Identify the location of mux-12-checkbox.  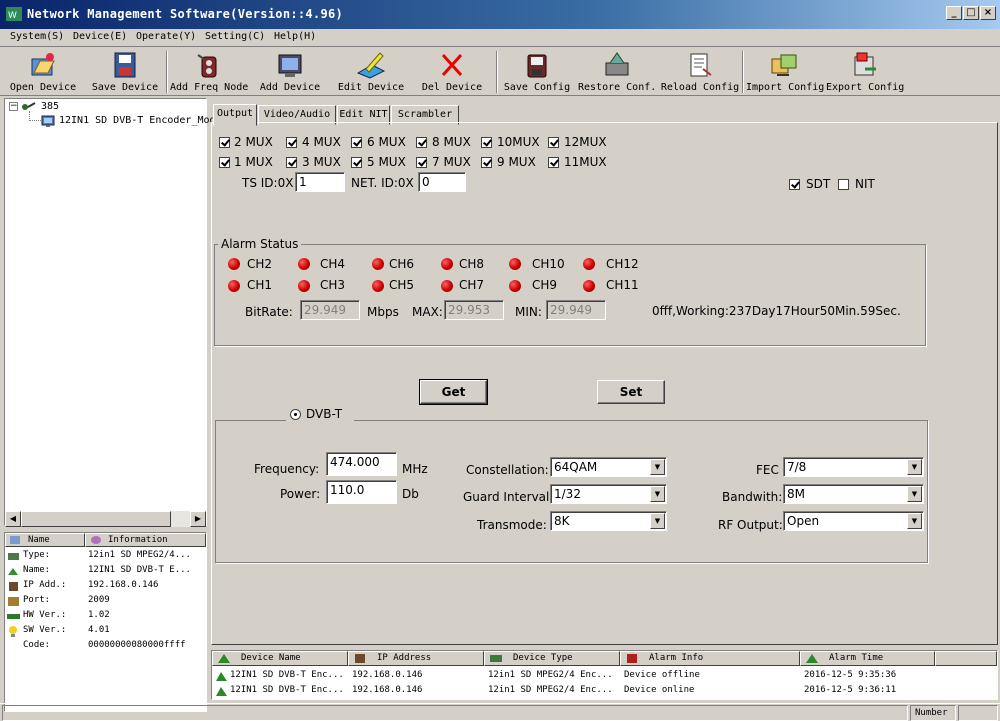
(553, 142).